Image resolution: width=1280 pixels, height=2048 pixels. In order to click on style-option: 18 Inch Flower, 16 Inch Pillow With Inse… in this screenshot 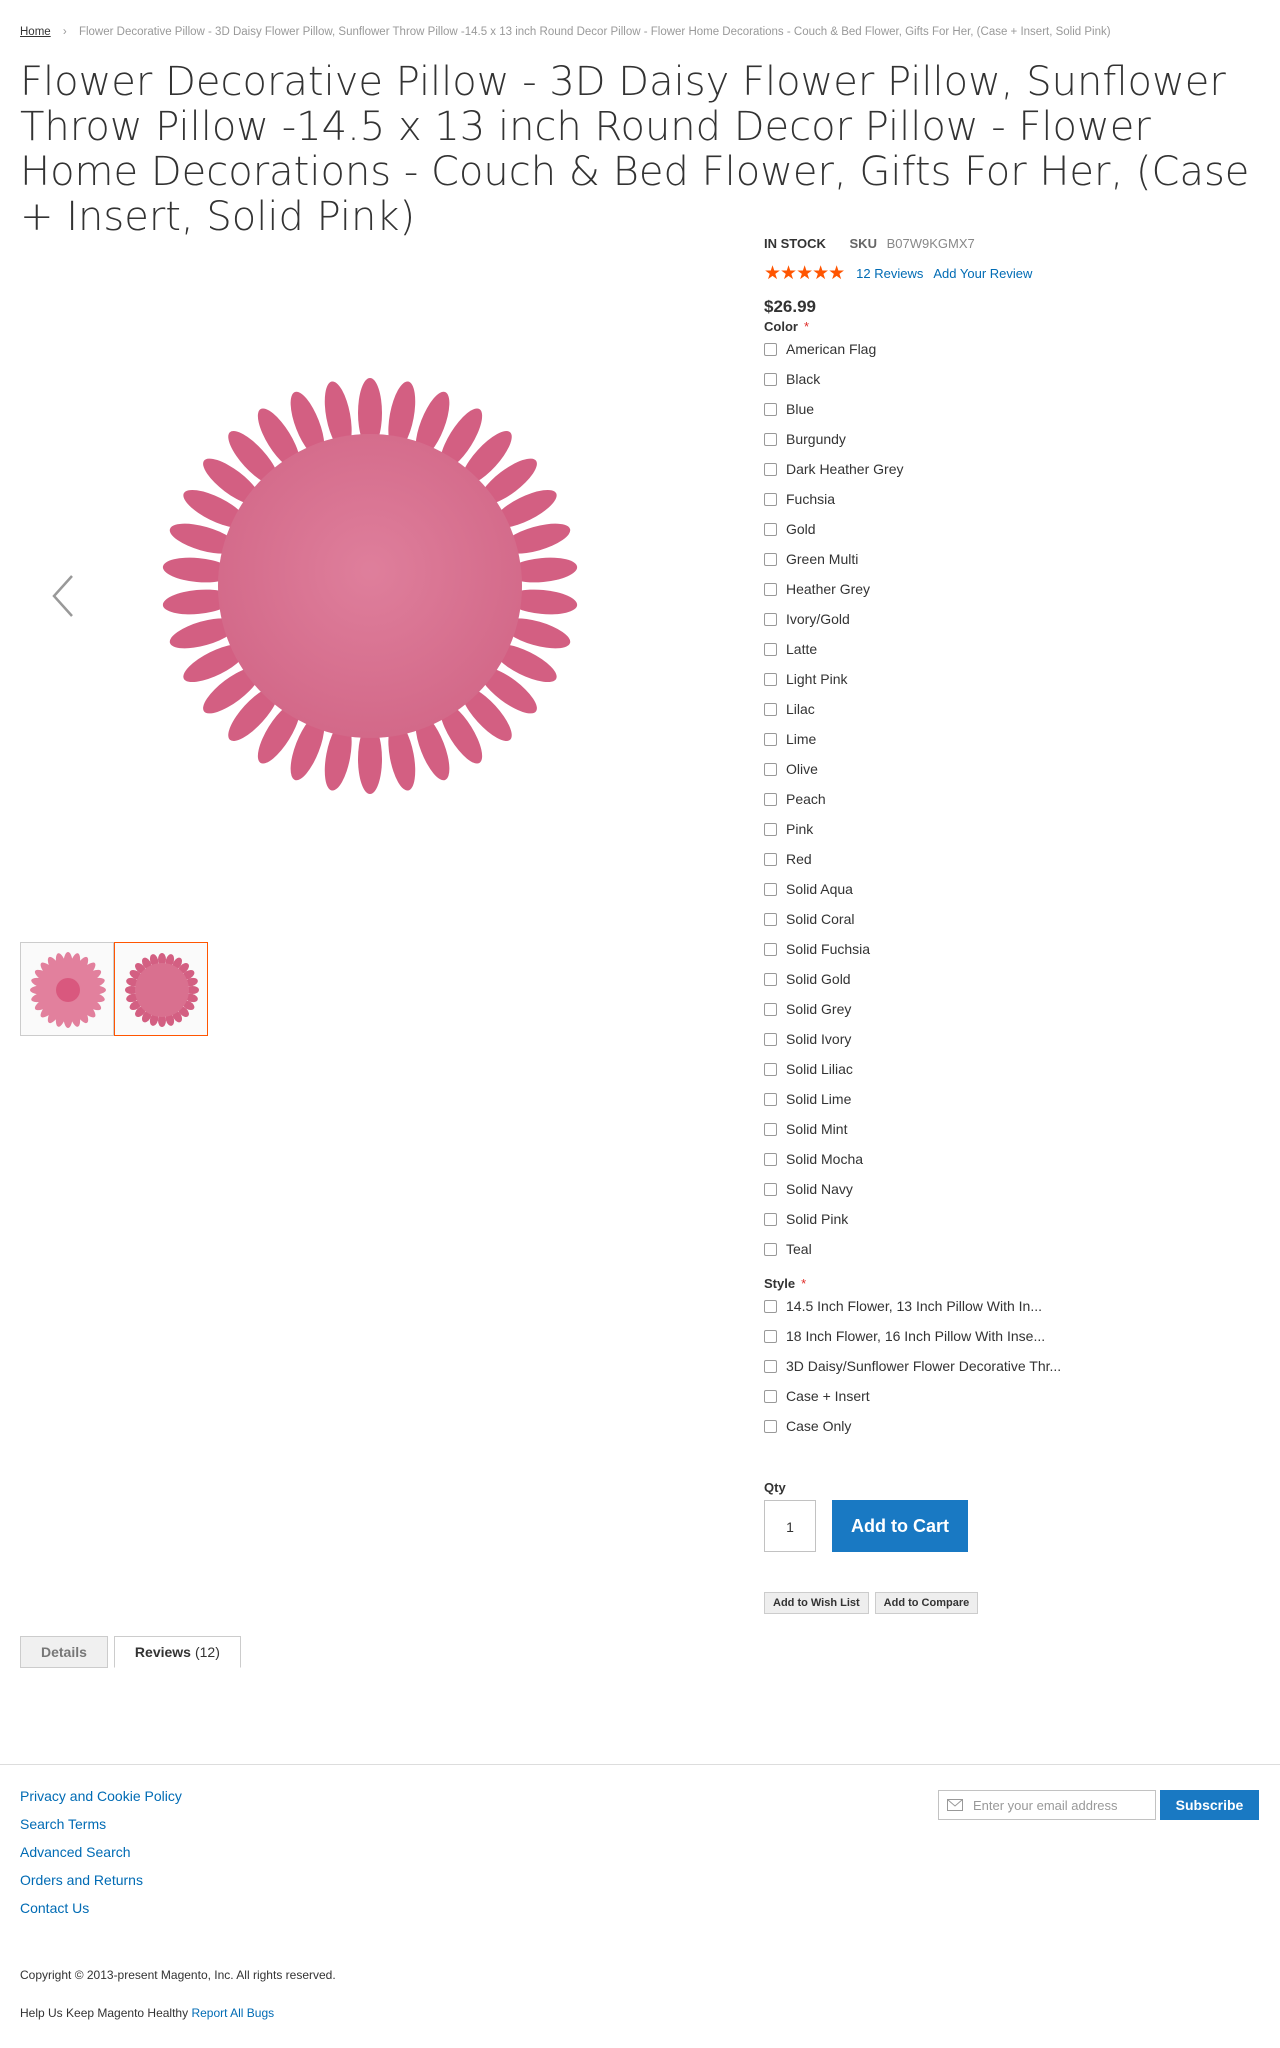, I will do `click(1012, 1336)`.